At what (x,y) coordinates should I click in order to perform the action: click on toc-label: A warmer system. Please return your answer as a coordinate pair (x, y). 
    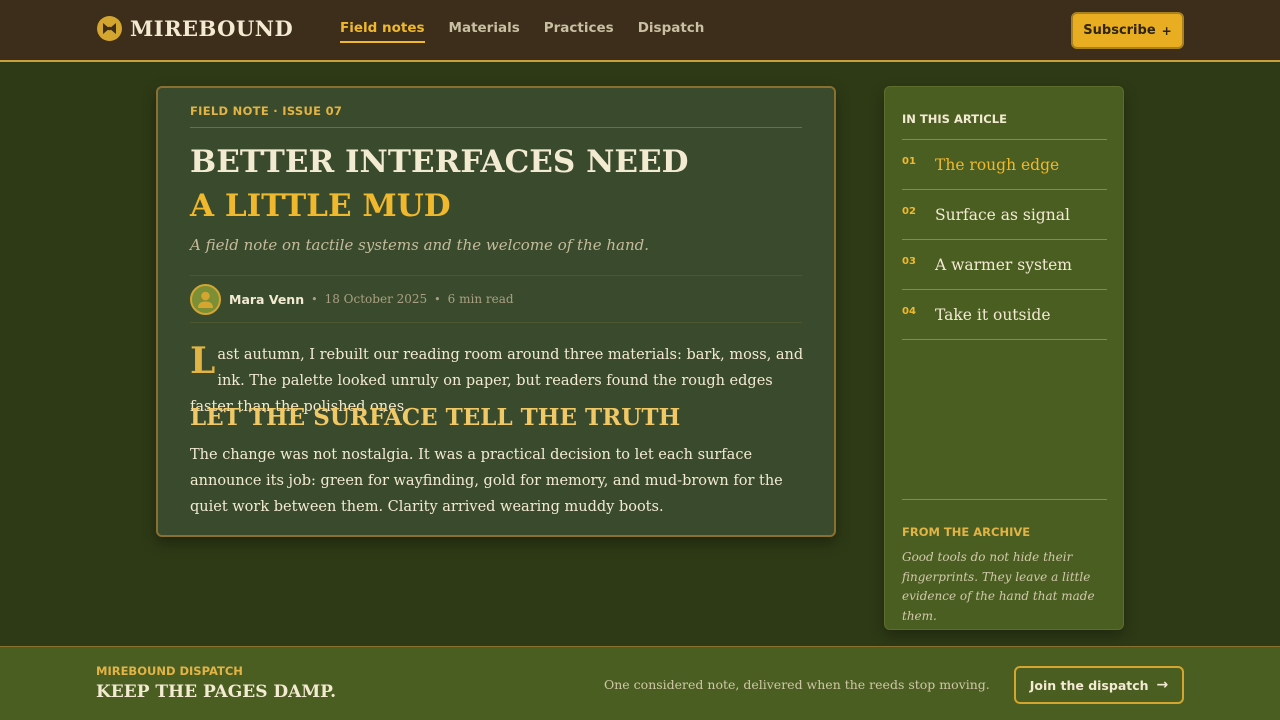
    Looking at the image, I should click on (1004, 264).